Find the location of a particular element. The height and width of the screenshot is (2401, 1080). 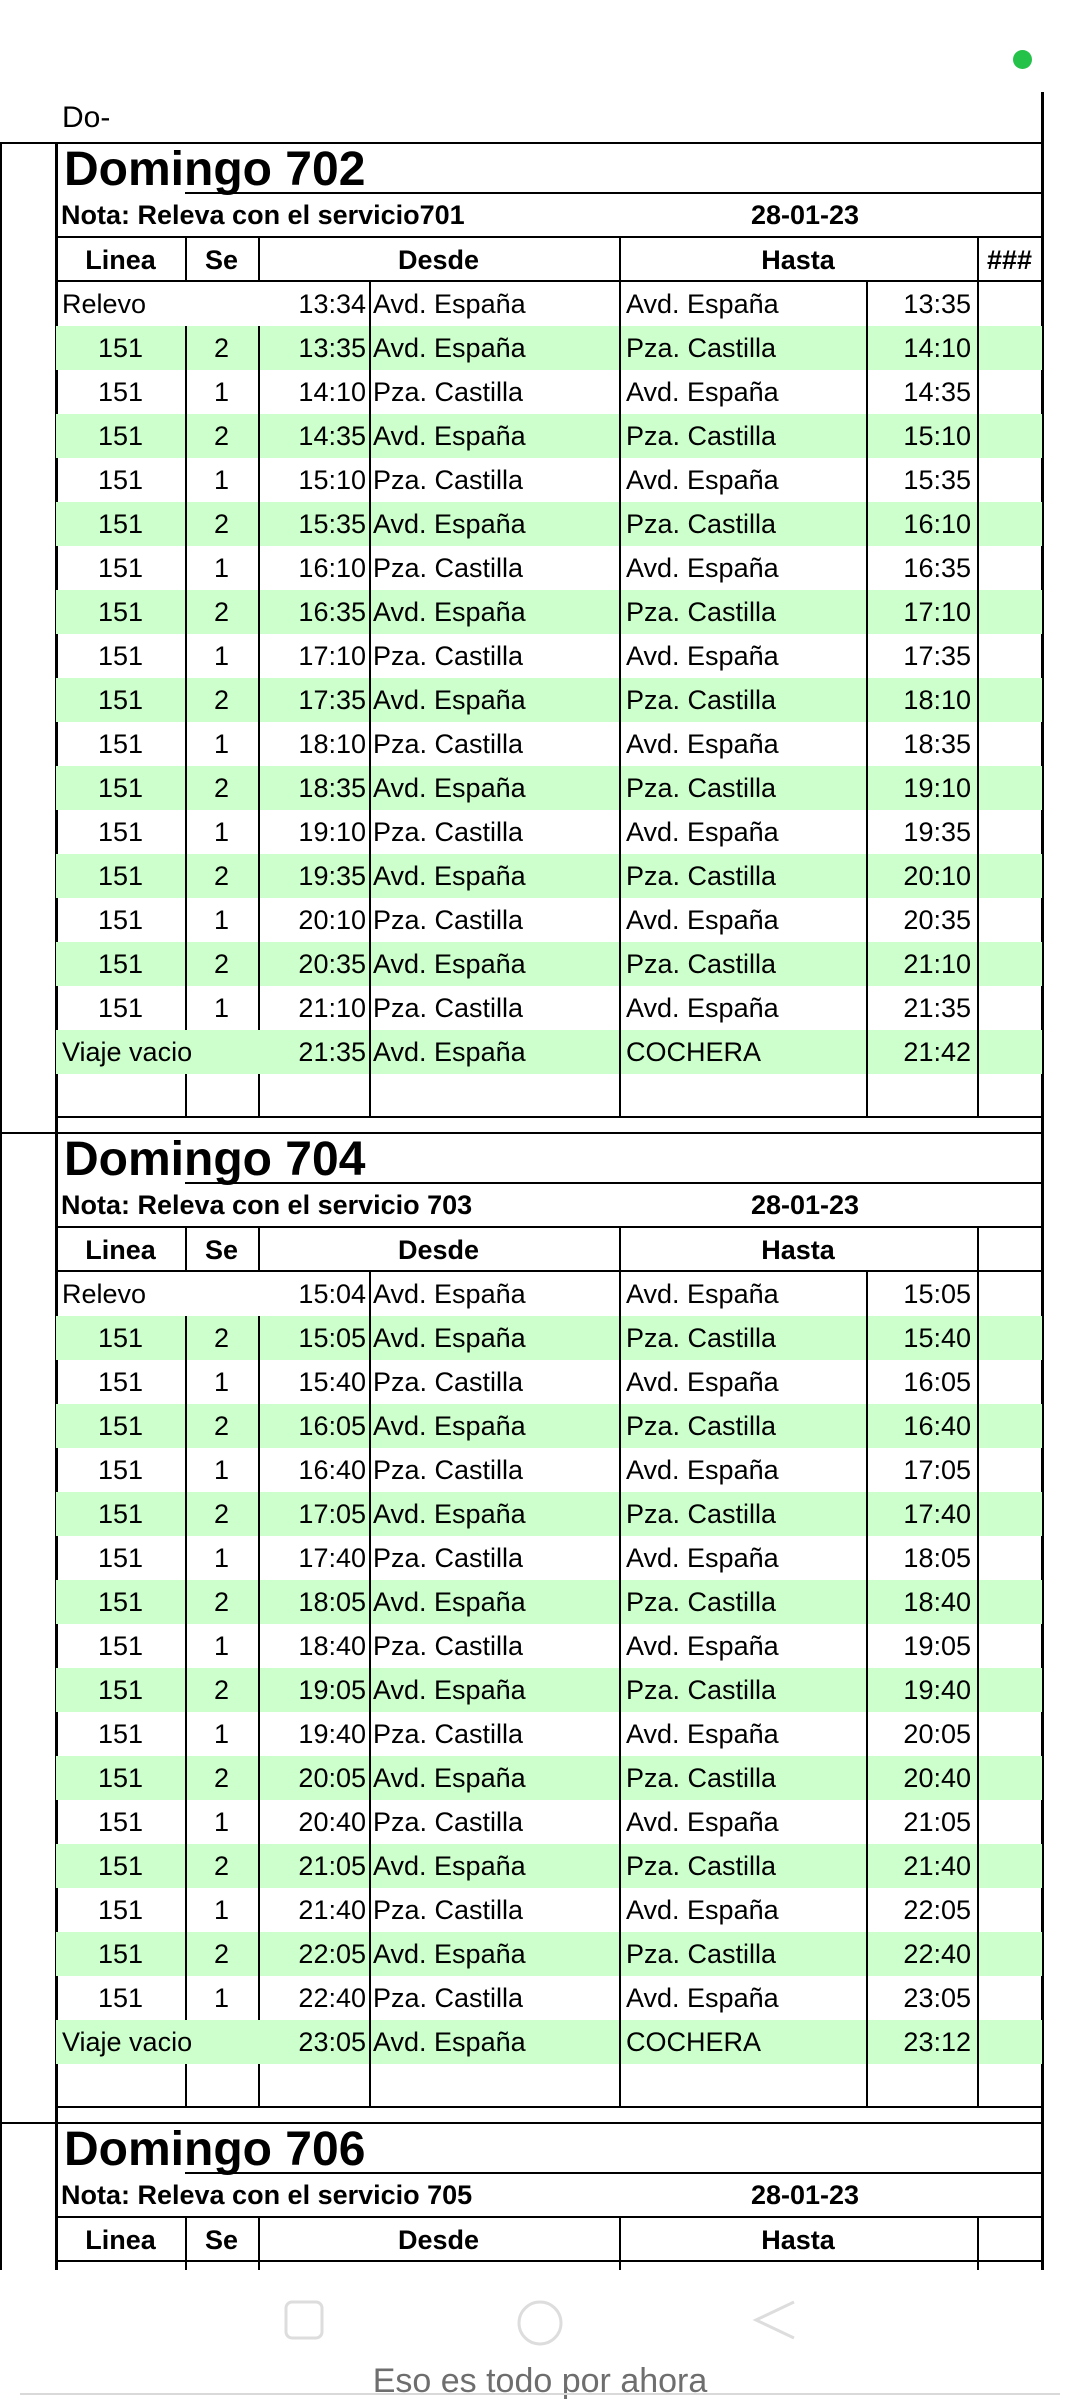

row-salida: 21:35 is located at coordinates (332, 1052).